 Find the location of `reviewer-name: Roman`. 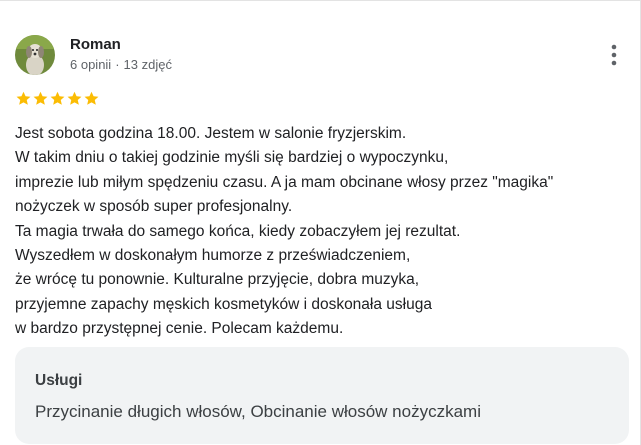

reviewer-name: Roman is located at coordinates (95, 45).